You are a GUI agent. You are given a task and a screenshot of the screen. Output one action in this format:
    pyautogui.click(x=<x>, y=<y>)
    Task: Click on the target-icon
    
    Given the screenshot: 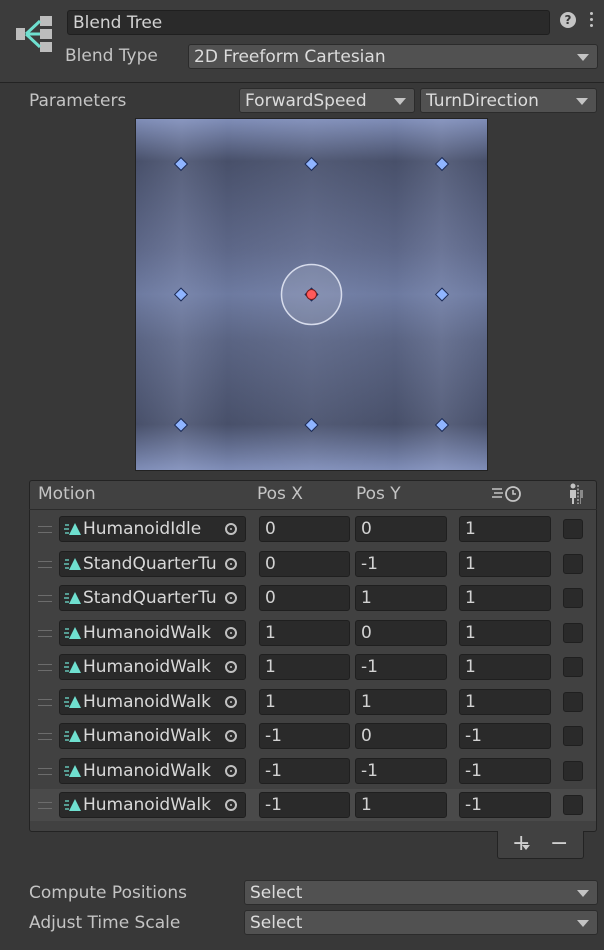 What is the action you would take?
    pyautogui.click(x=231, y=805)
    